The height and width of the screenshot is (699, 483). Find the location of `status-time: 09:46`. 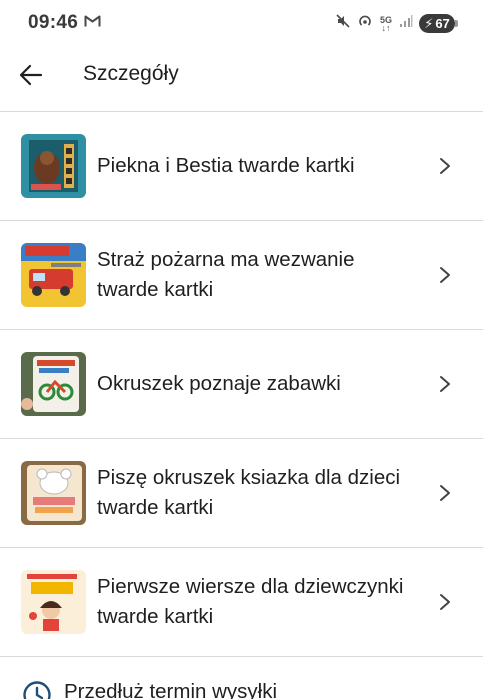

status-time: 09:46 is located at coordinates (53, 22).